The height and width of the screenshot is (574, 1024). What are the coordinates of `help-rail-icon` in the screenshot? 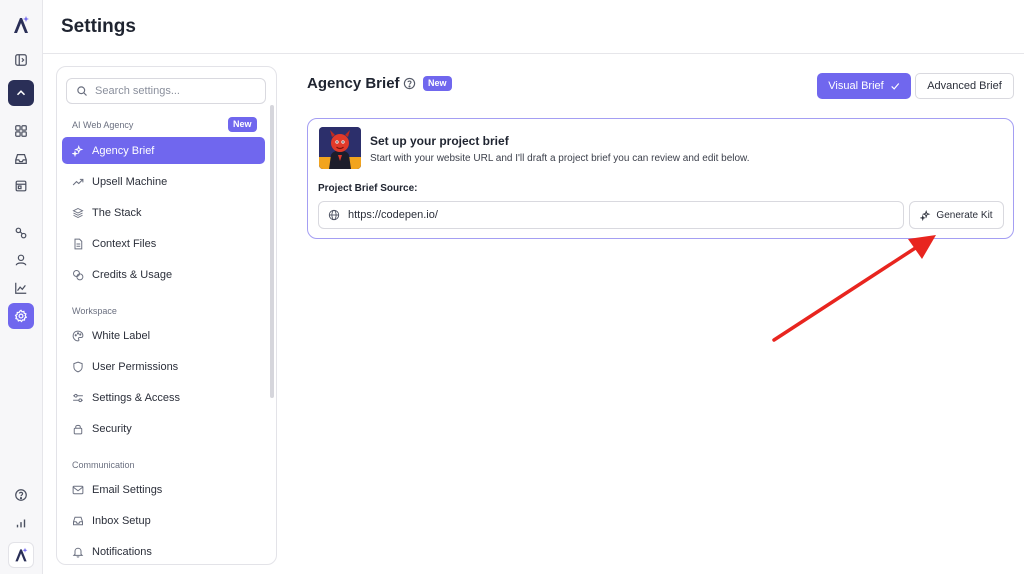 It's located at (21, 495).